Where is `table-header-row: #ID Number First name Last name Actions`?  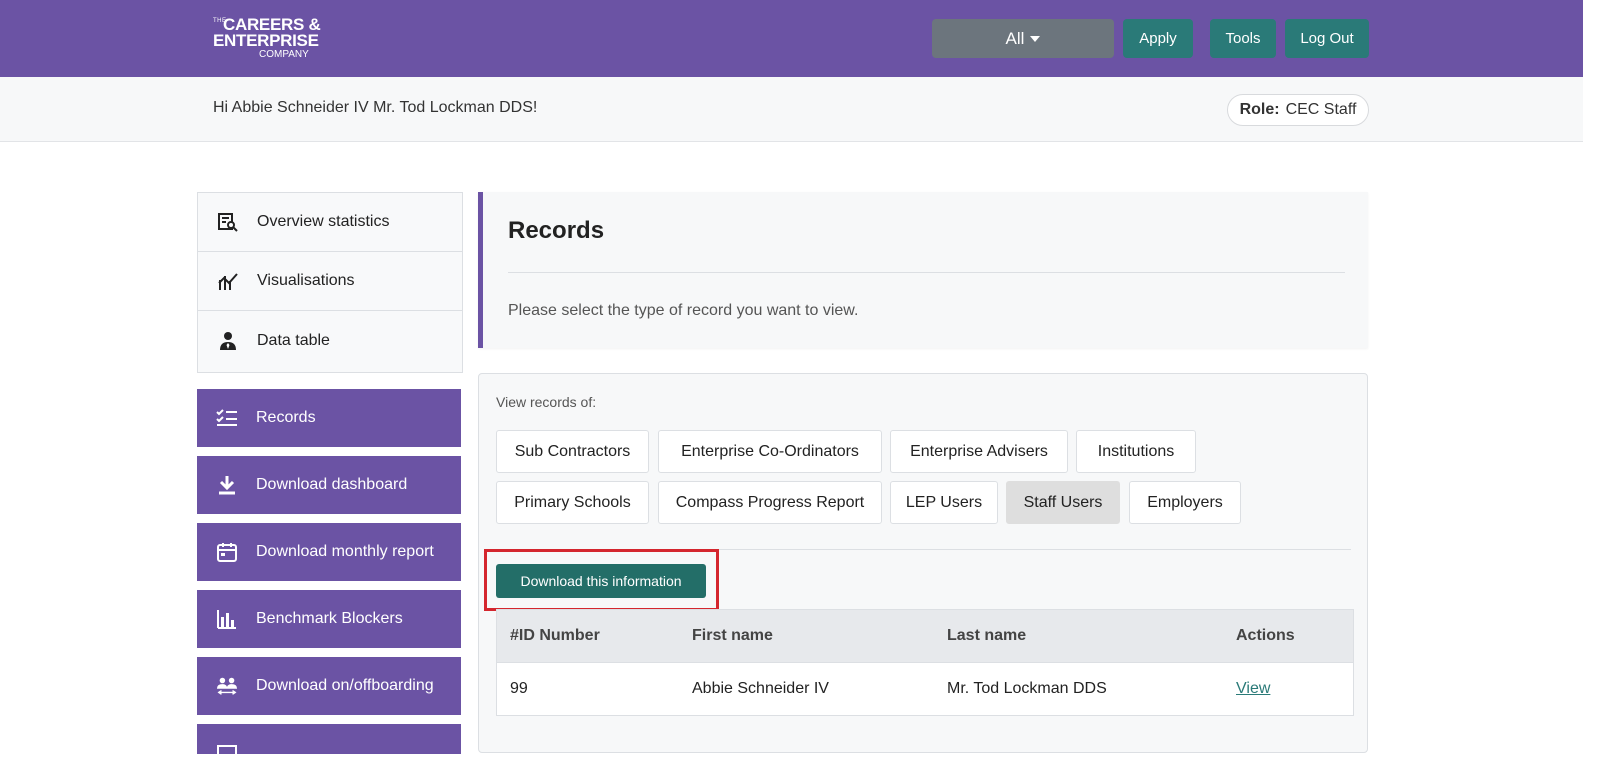 table-header-row: #ID Number First name Last name Actions is located at coordinates (925, 636).